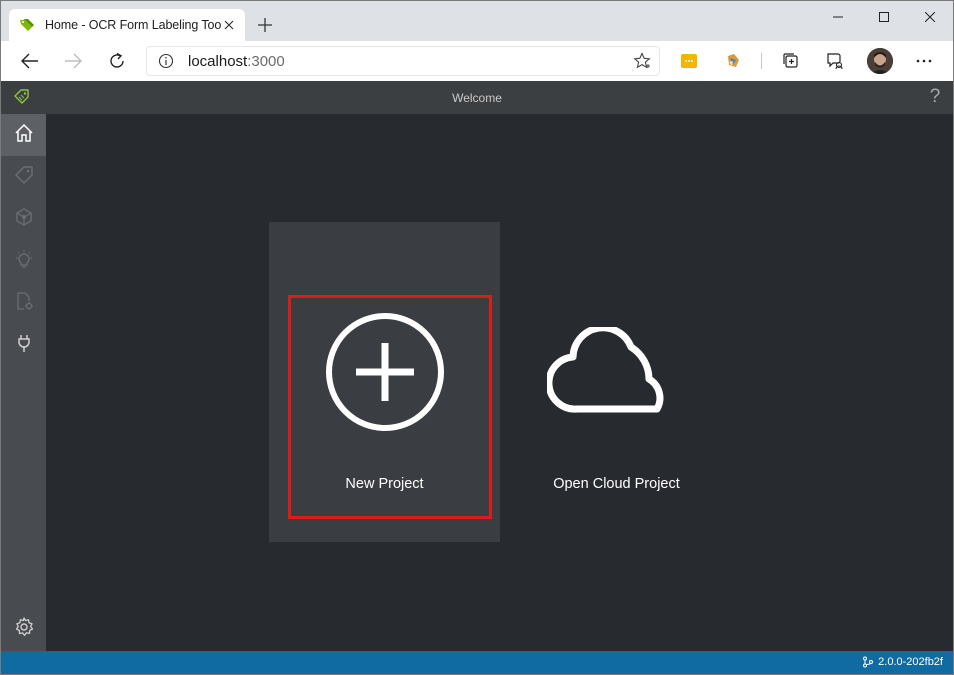 This screenshot has height=675, width=954. I want to click on help-icon: ?, so click(935, 97).